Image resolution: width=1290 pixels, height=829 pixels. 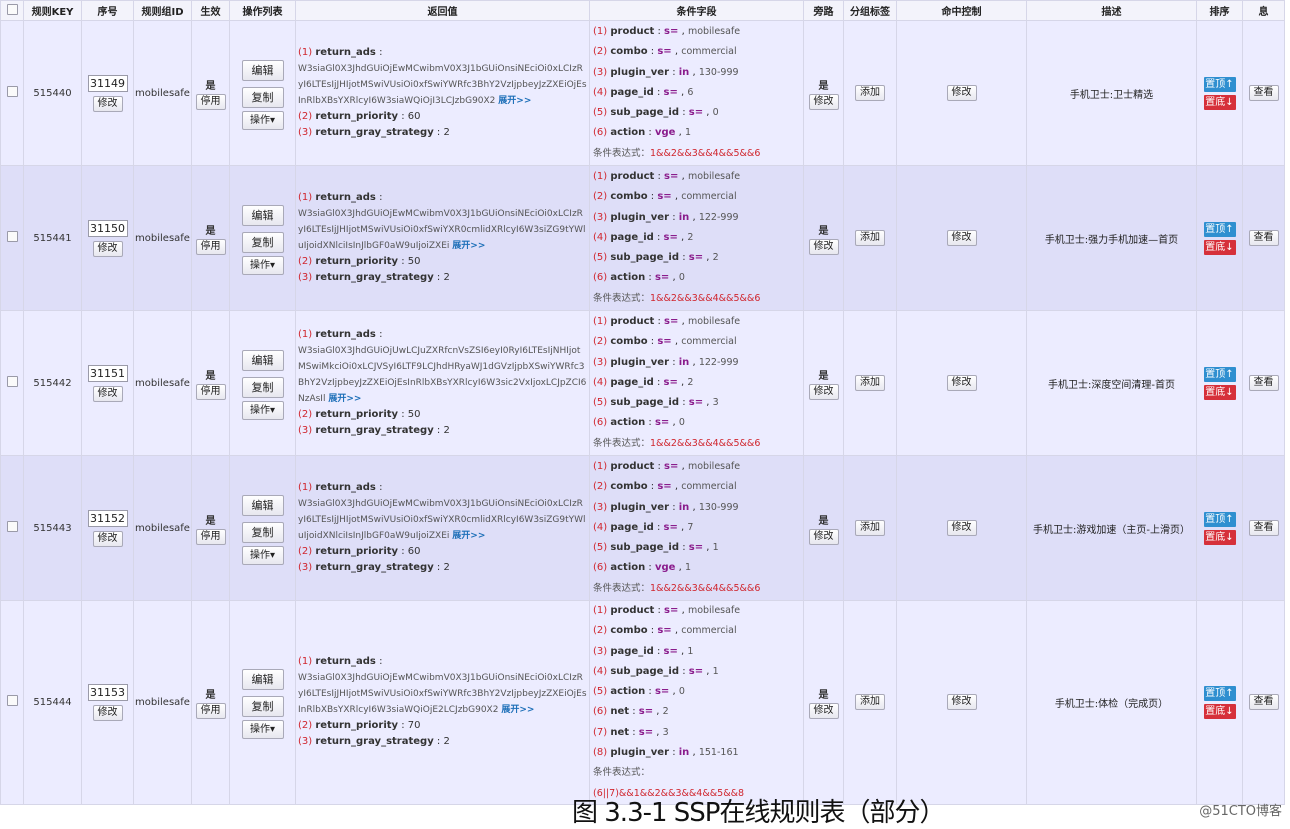 I want to click on seq-input: 31151, so click(x=107, y=373).